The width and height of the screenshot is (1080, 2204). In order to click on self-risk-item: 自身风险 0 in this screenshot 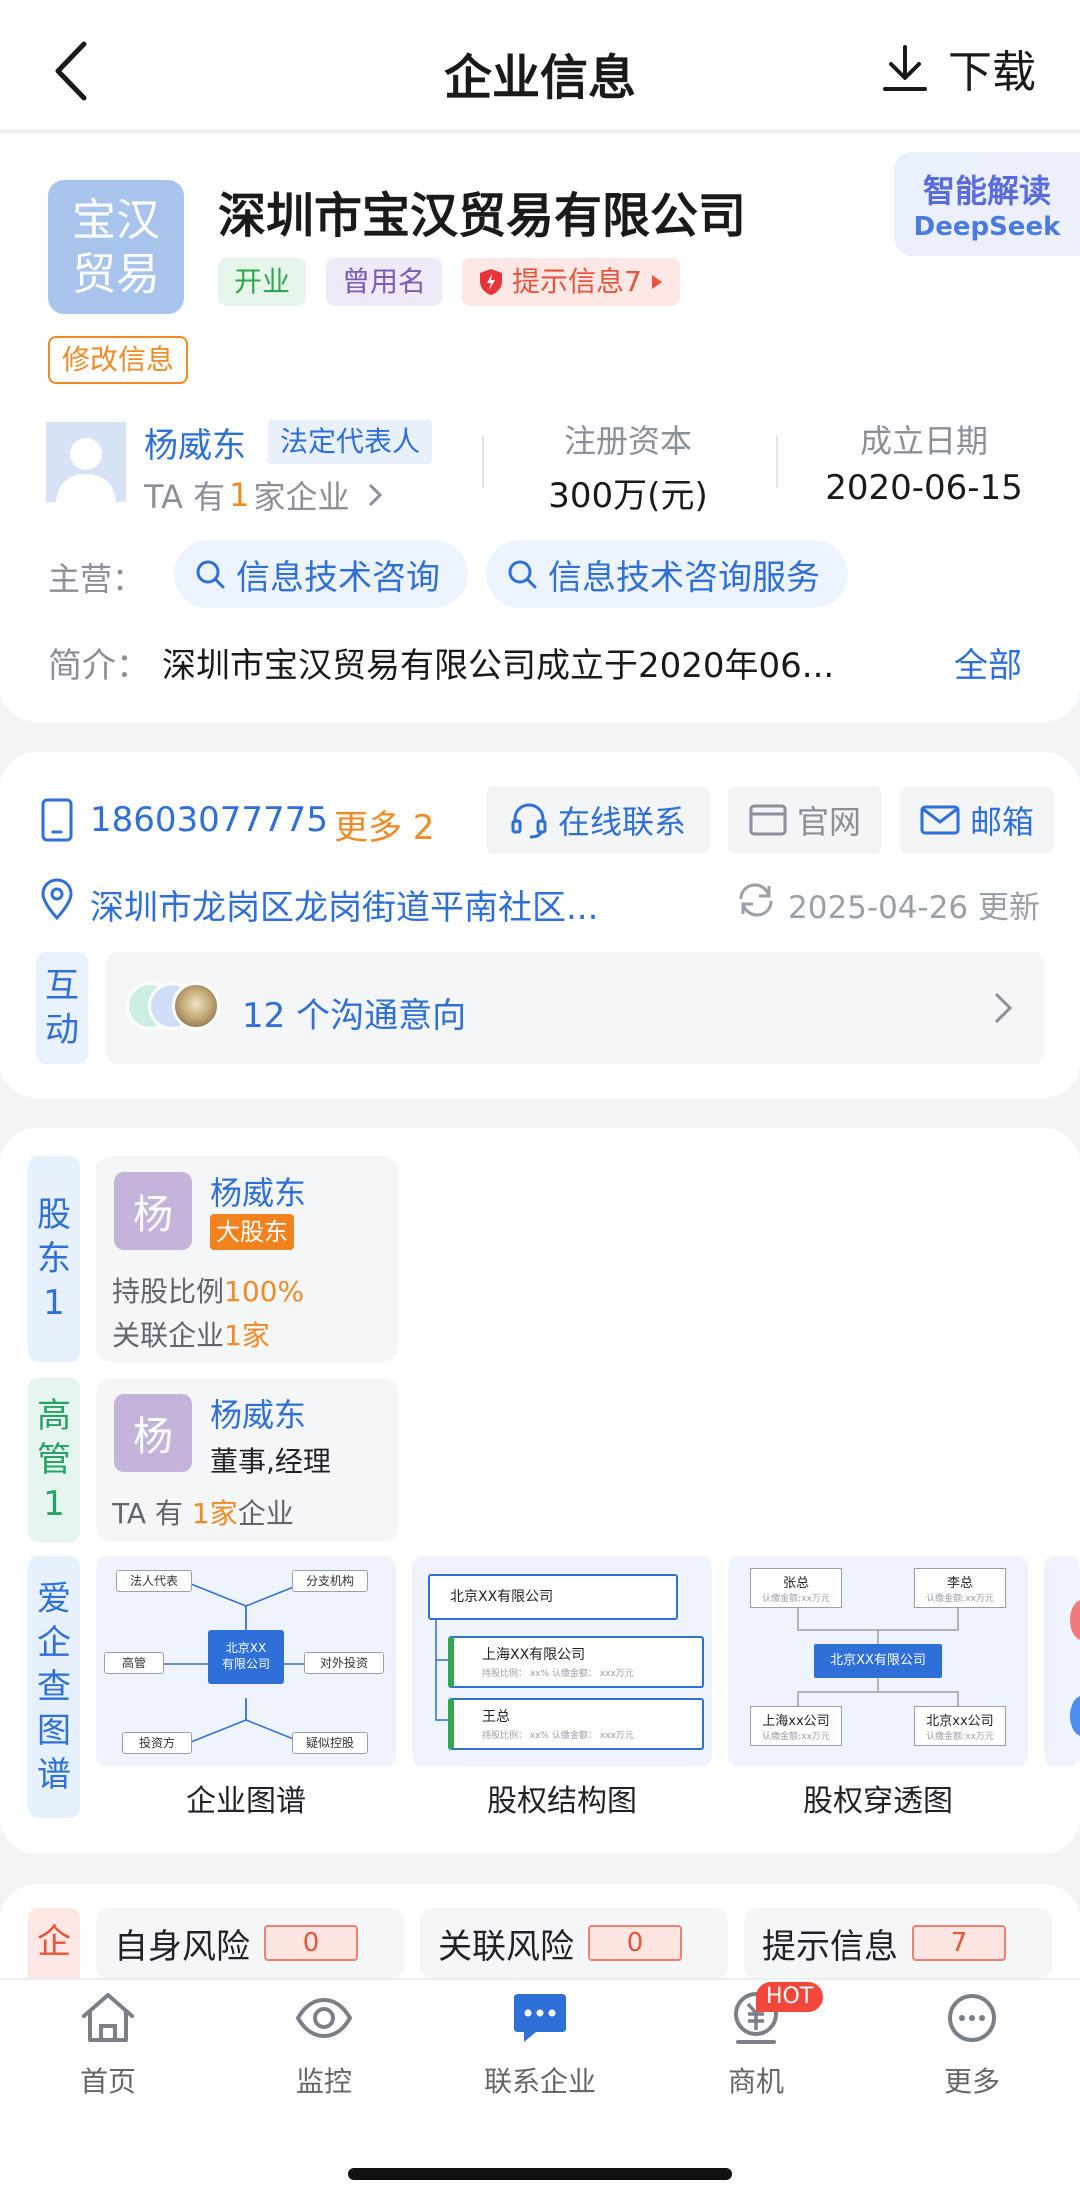, I will do `click(250, 1943)`.